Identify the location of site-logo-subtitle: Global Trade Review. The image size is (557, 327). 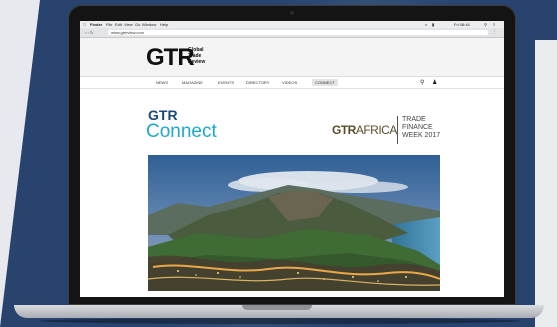
(203, 56).